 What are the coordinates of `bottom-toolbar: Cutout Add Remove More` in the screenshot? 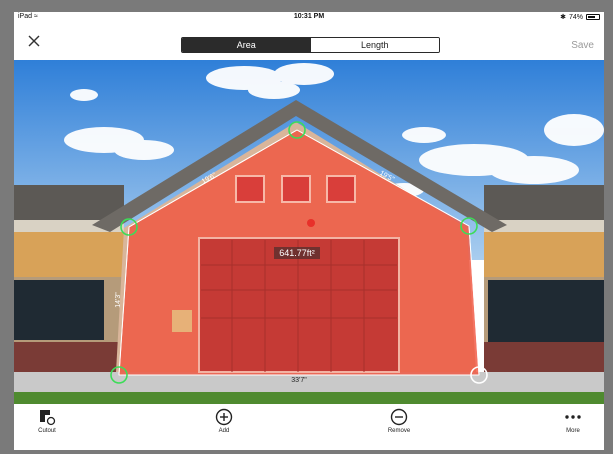 It's located at (309, 427).